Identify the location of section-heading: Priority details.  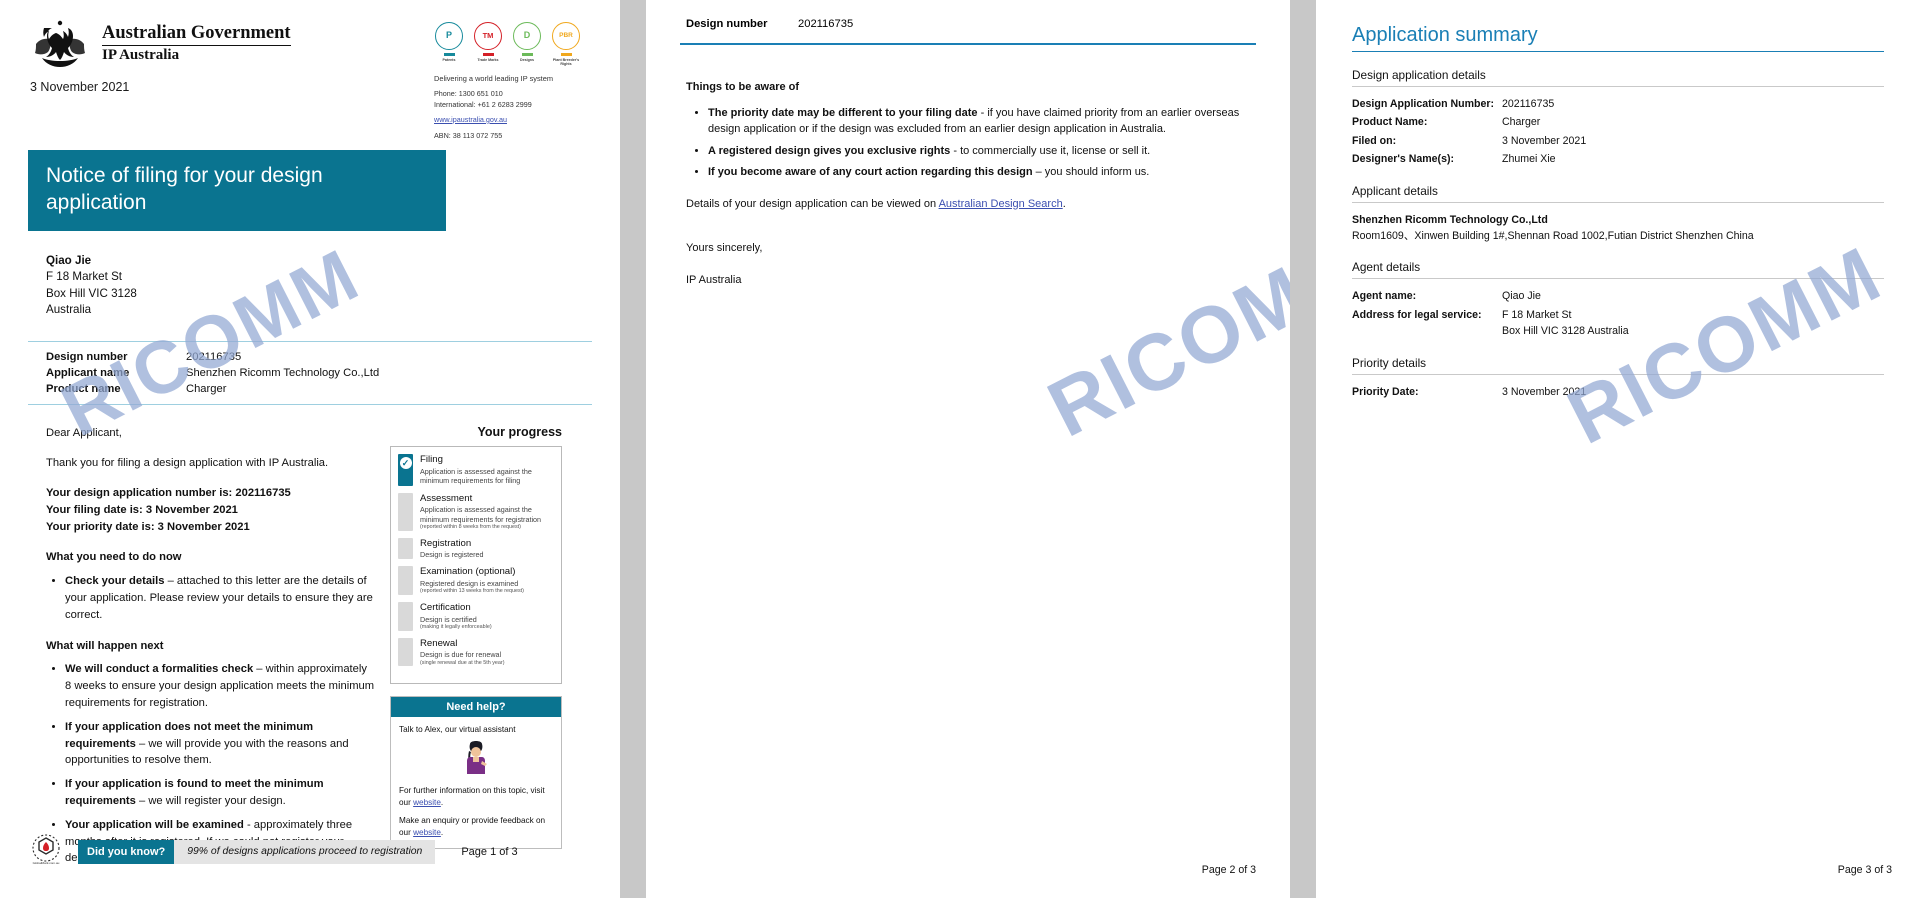
(1389, 362).